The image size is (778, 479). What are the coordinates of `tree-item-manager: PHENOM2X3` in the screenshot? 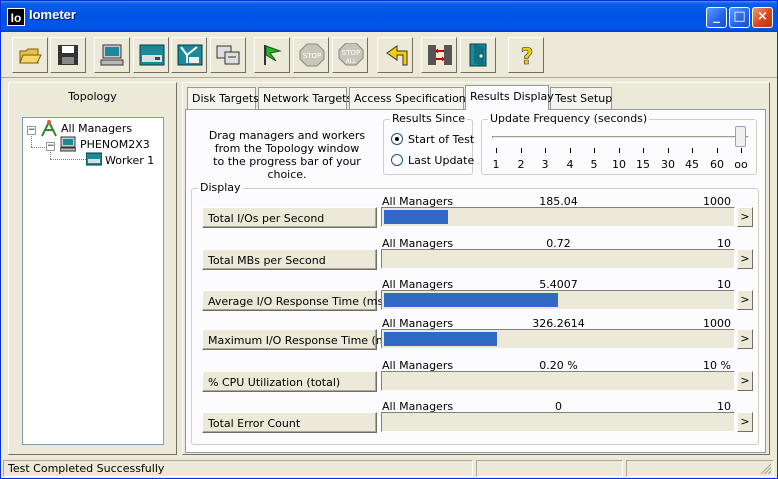 It's located at (115, 144).